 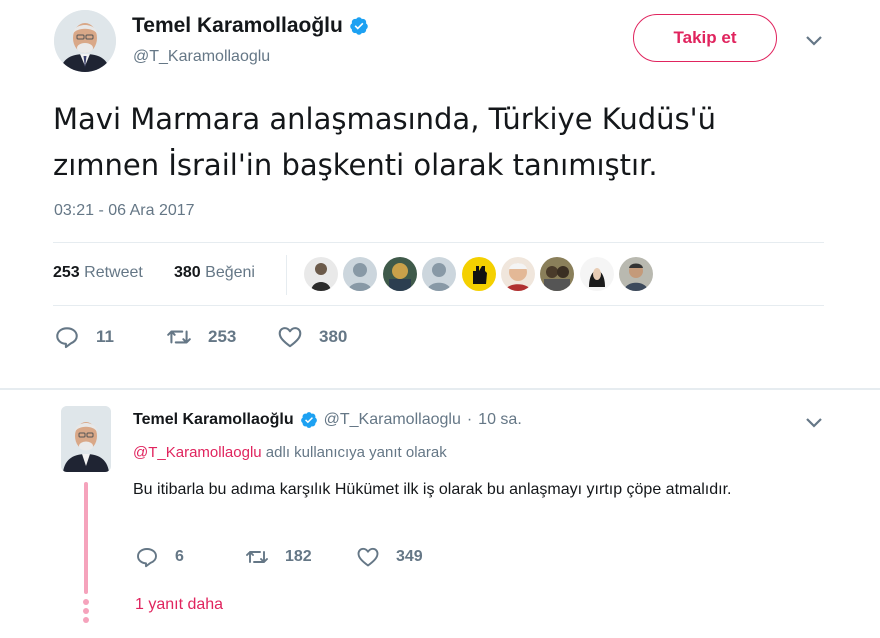 What do you see at coordinates (286, 275) in the screenshot?
I see `stats-divider` at bounding box center [286, 275].